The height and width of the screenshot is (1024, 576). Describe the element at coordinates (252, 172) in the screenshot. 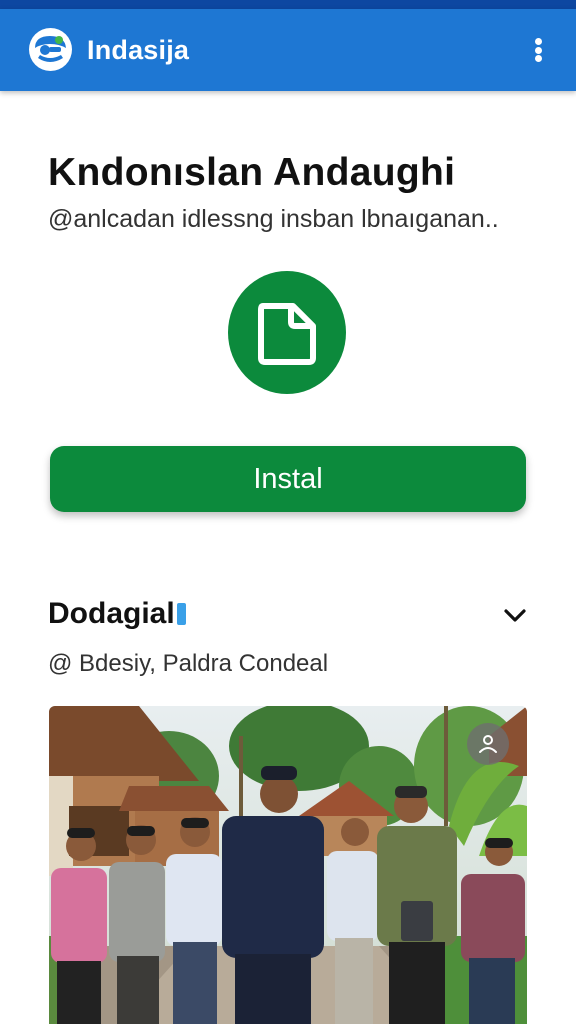

I see `page-title: Kndonıslan Andaughi` at that location.